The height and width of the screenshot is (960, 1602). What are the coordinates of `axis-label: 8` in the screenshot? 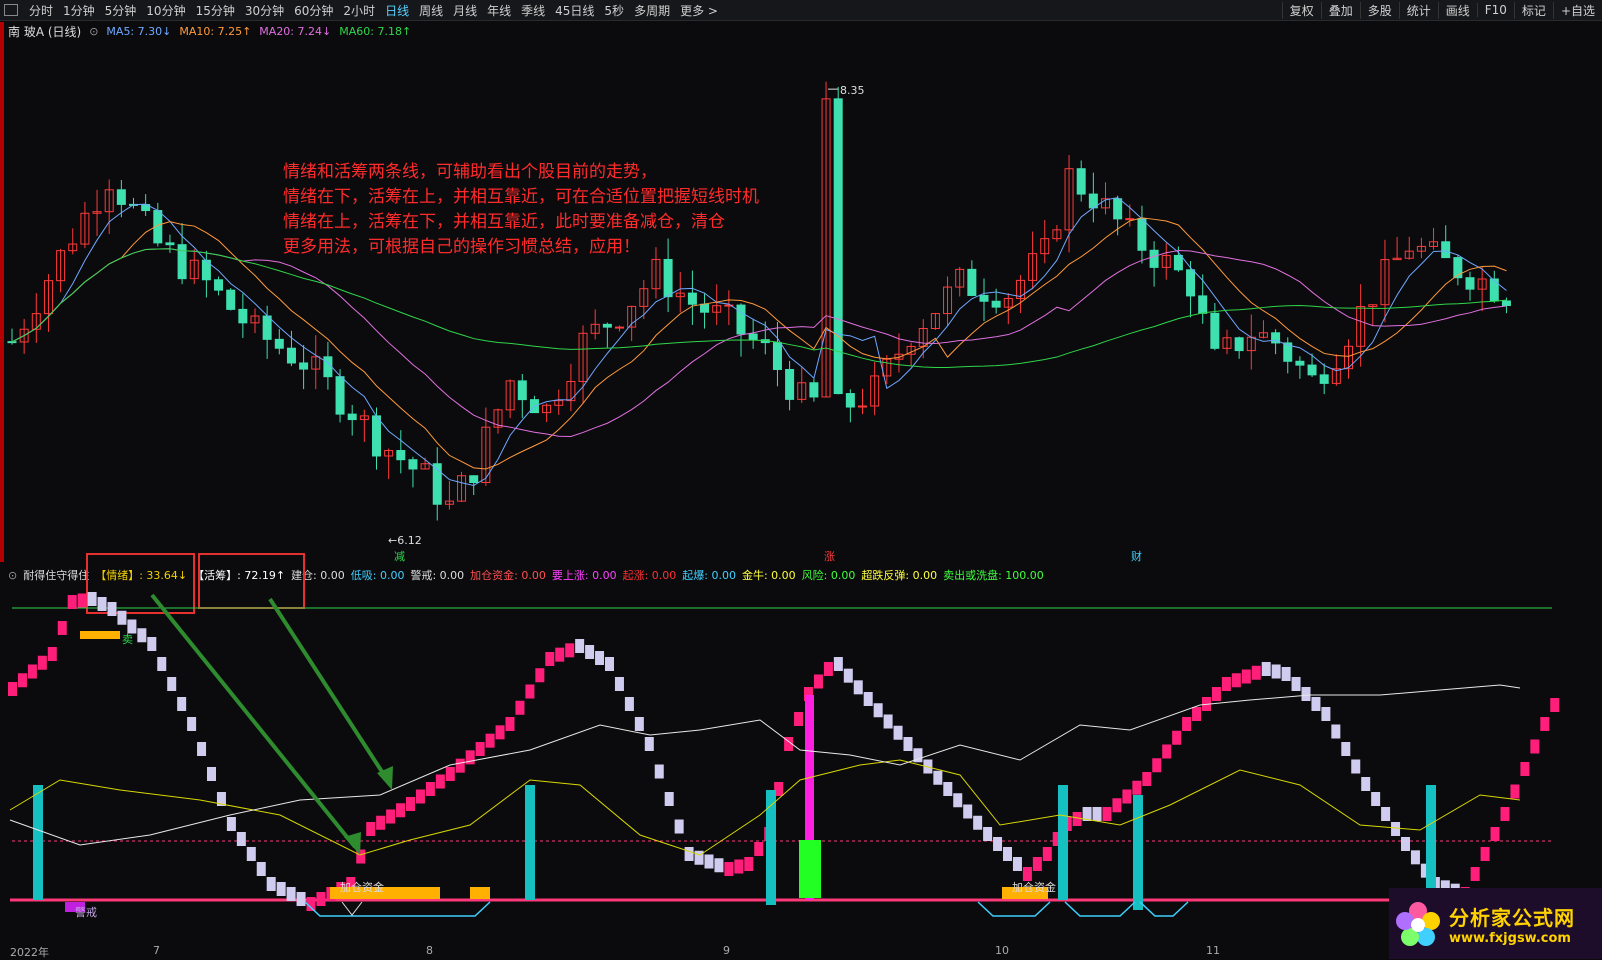 It's located at (429, 950).